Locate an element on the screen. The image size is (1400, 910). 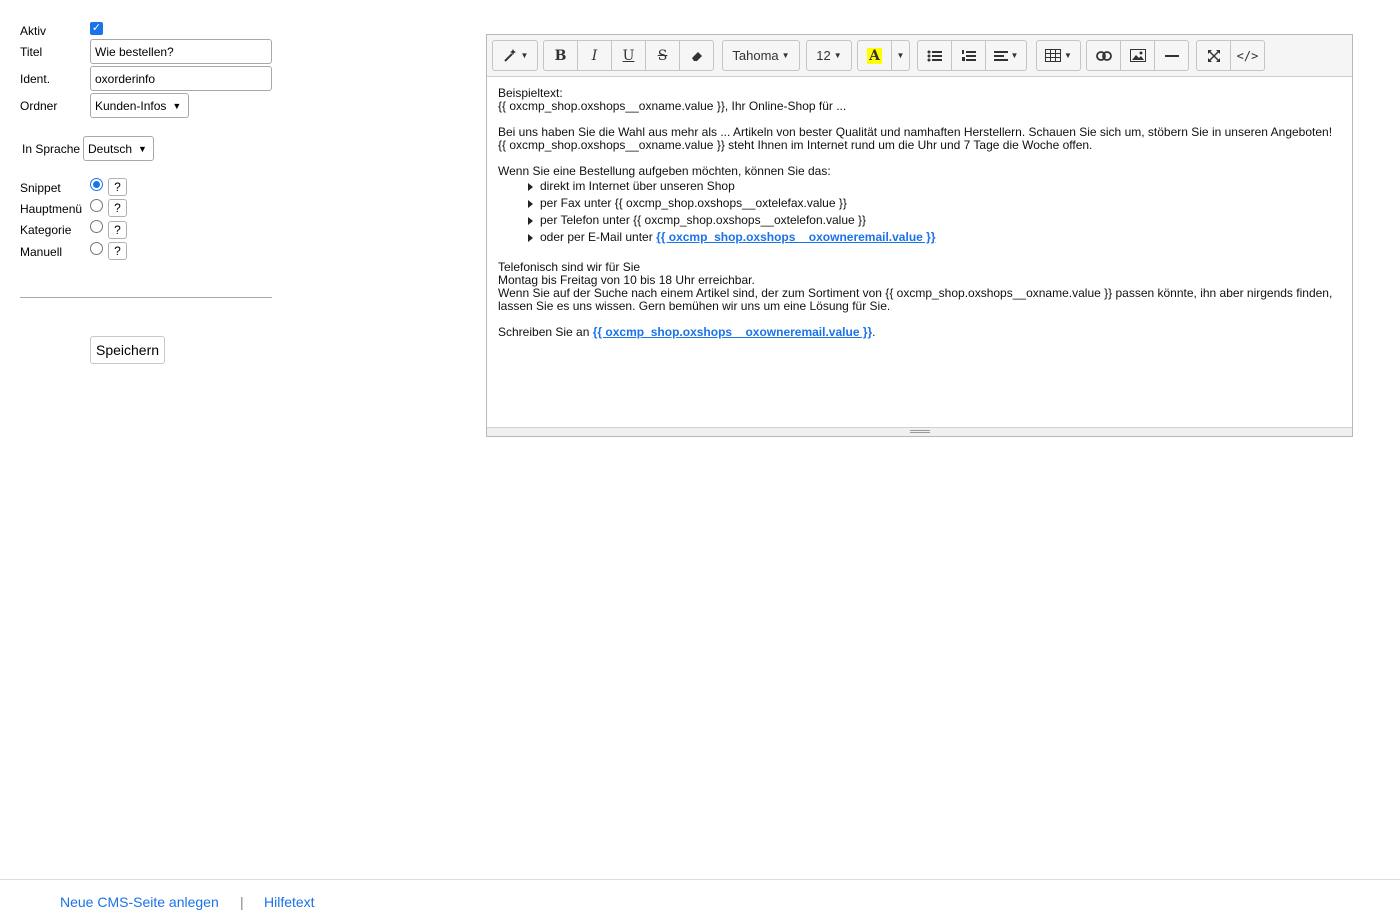
table-group: ▼ is located at coordinates (1058, 55).